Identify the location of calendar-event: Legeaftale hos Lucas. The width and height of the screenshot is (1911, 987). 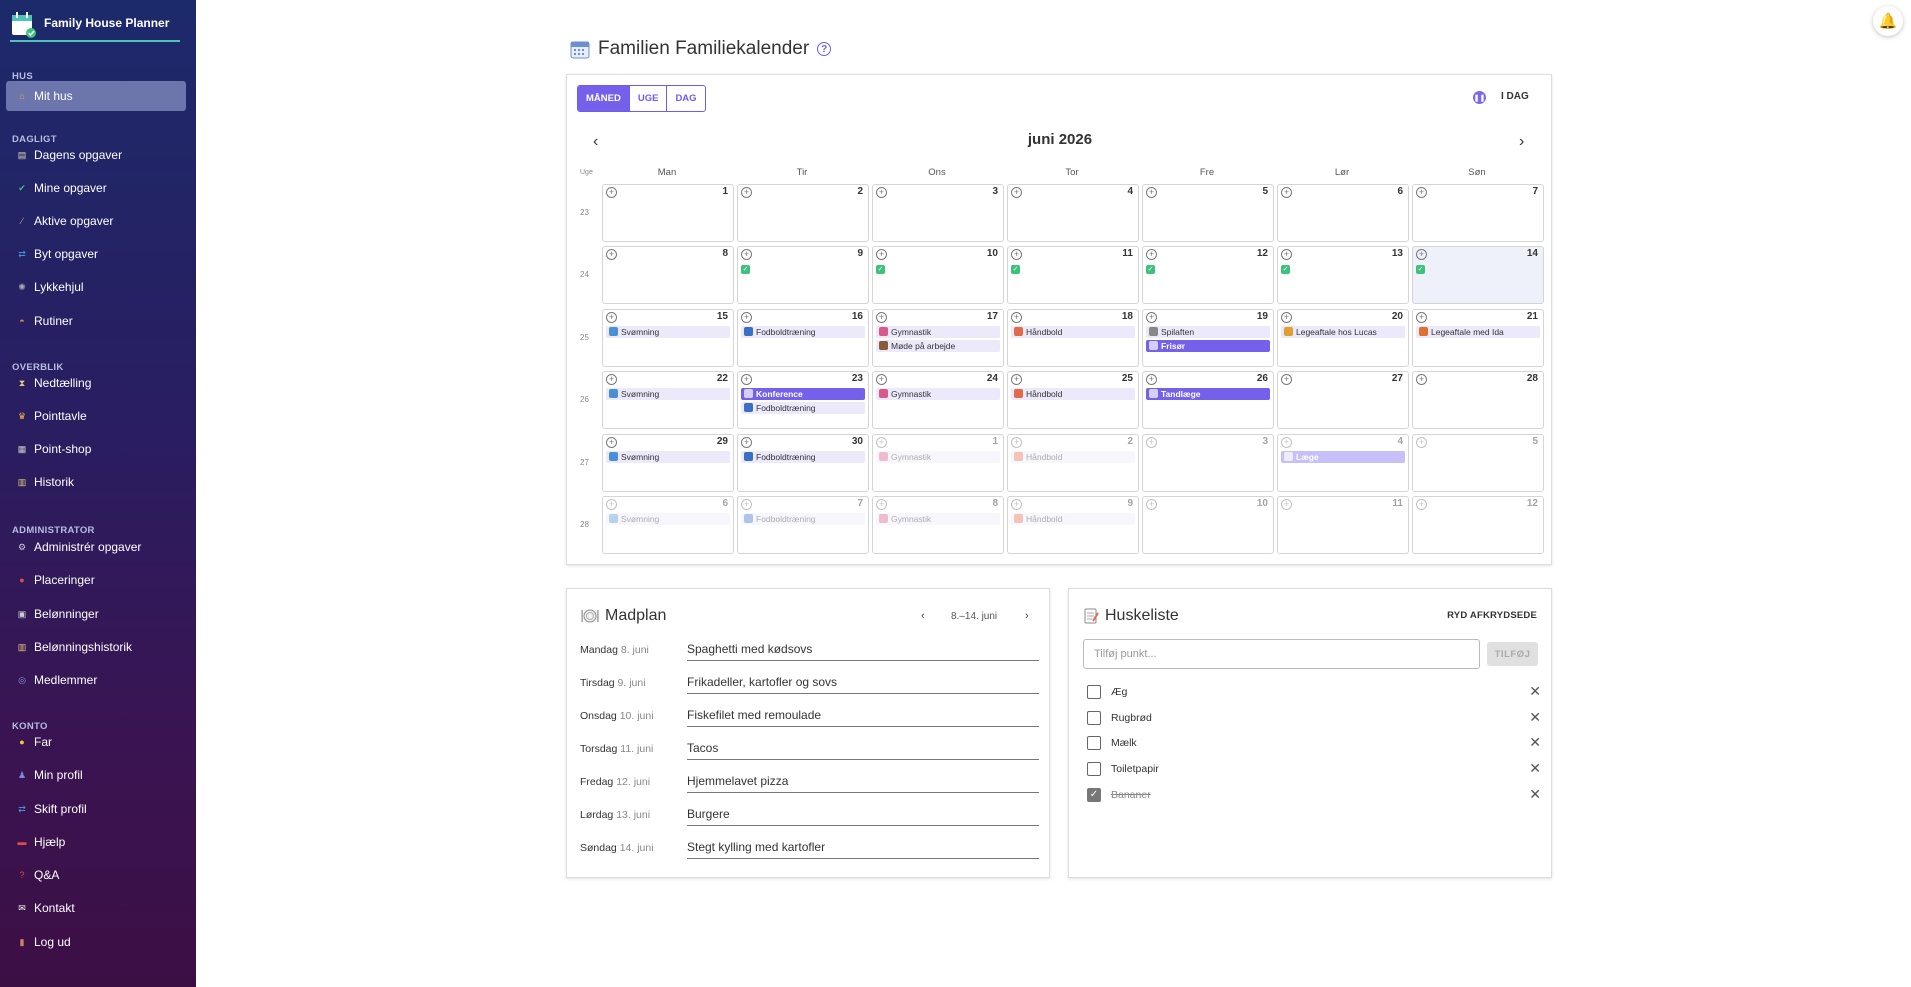
(1343, 332).